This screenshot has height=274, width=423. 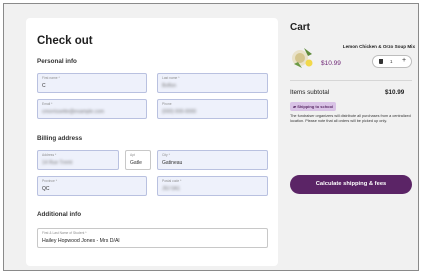 What do you see at coordinates (310, 92) in the screenshot?
I see `items-subtotal-label: Items subtotal` at bounding box center [310, 92].